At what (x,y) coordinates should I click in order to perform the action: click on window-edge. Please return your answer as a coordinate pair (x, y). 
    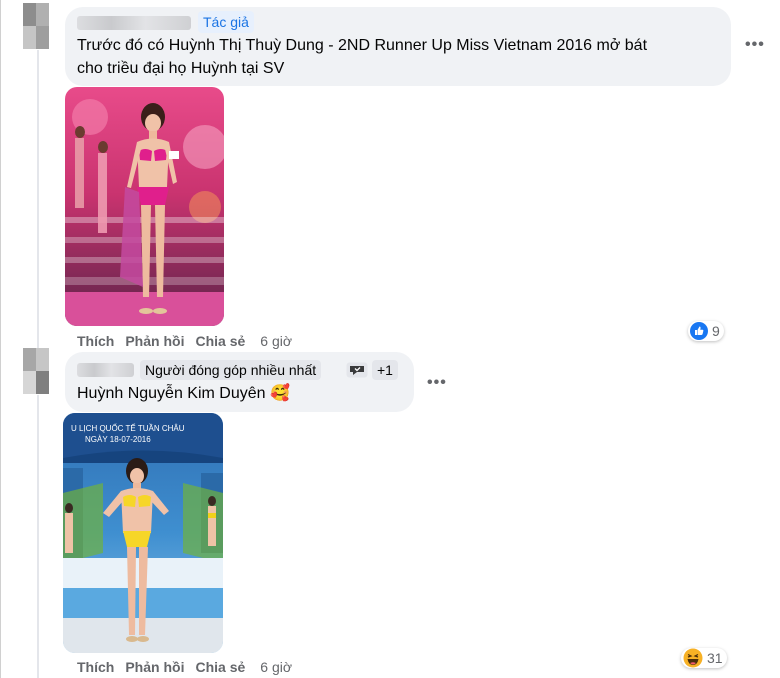
    Looking at the image, I should click on (0, 339).